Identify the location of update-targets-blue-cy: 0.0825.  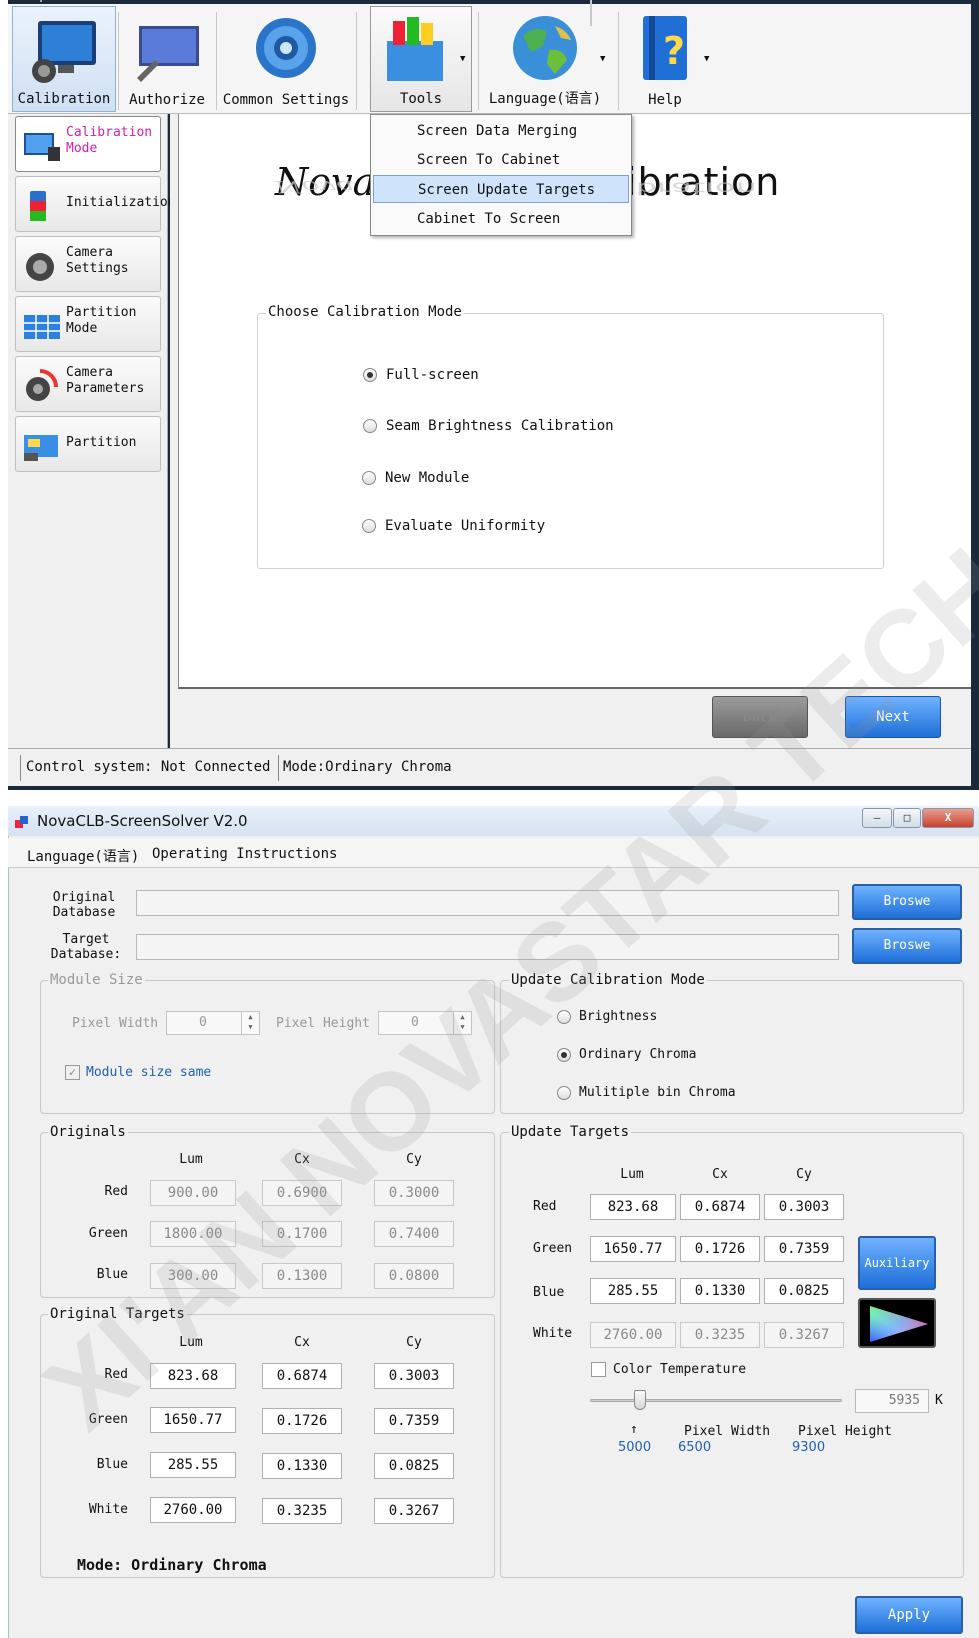
(804, 1291).